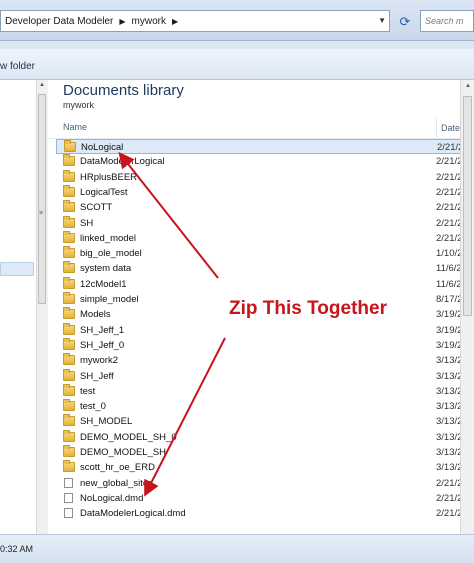  I want to click on file-name: SH_Jeff_1, so click(102, 330).